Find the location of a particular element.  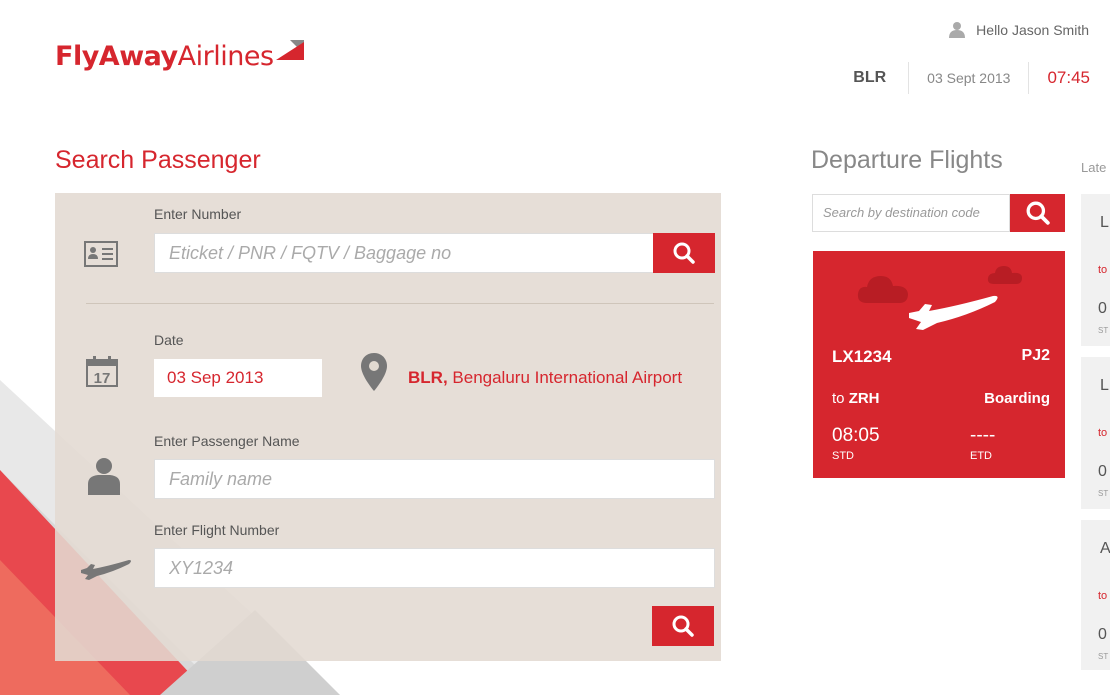

passenger-search-button is located at coordinates (683, 626).